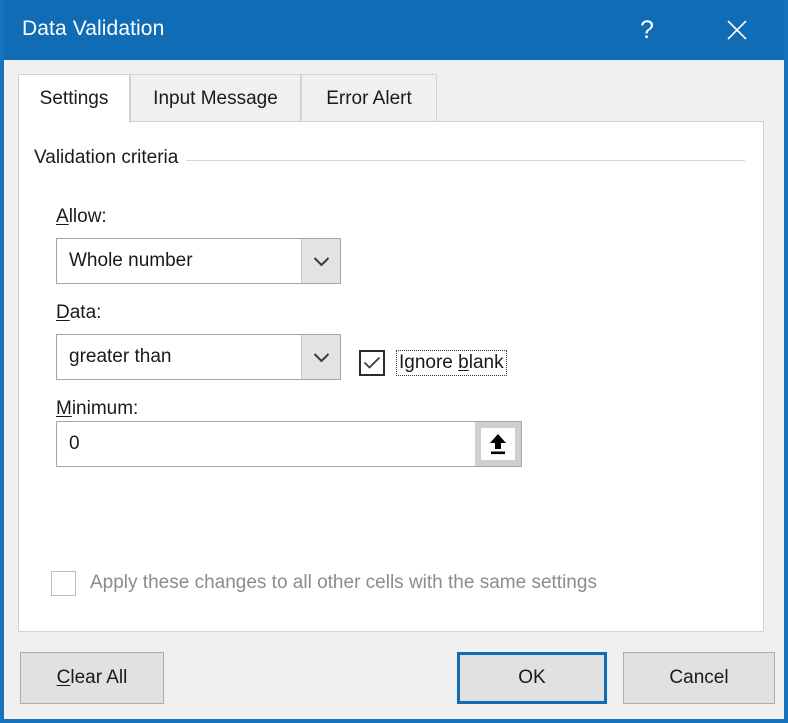 The width and height of the screenshot is (788, 723). I want to click on tab-input-message: Input Message, so click(215, 98).